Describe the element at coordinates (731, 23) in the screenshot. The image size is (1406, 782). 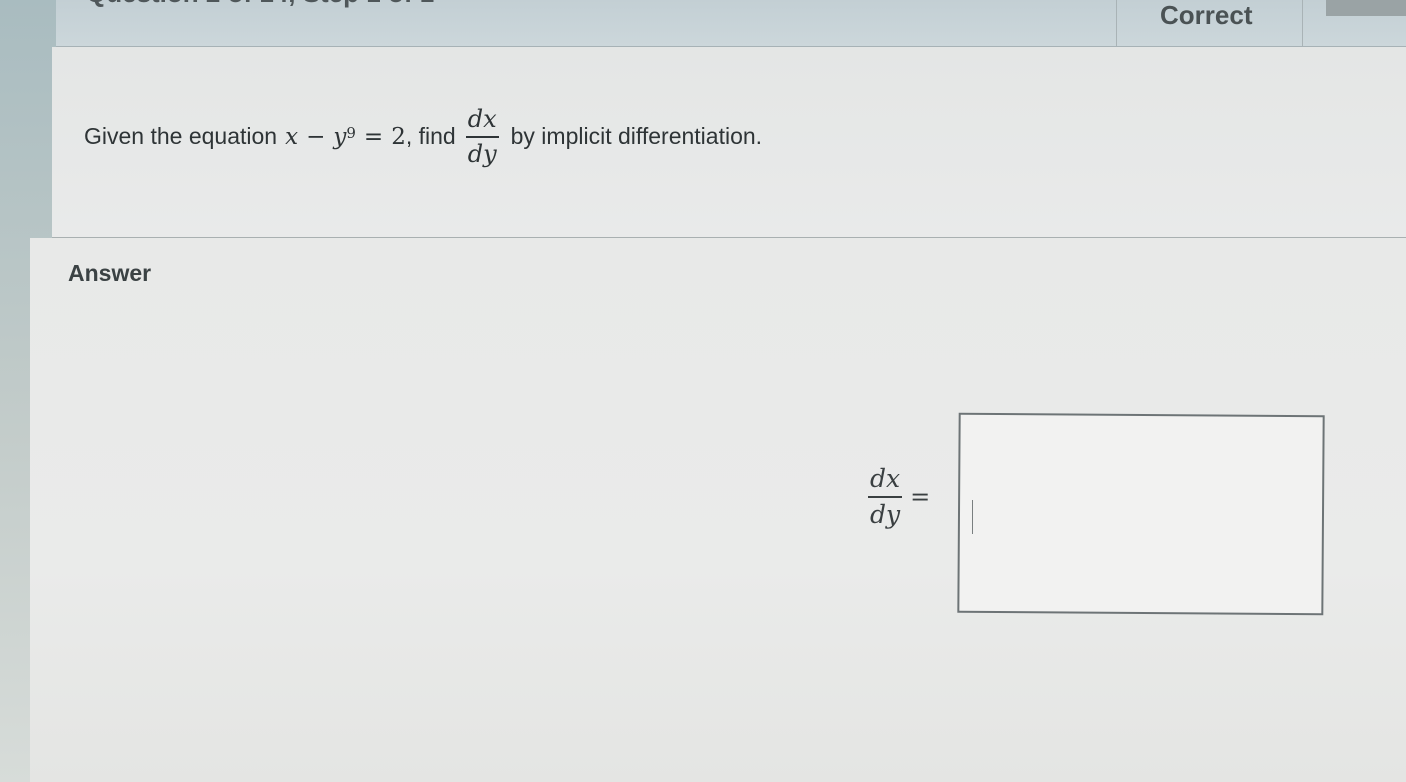
I see `question-header-bar: Question 2 of 14, Step 1 of 1 Correct` at that location.